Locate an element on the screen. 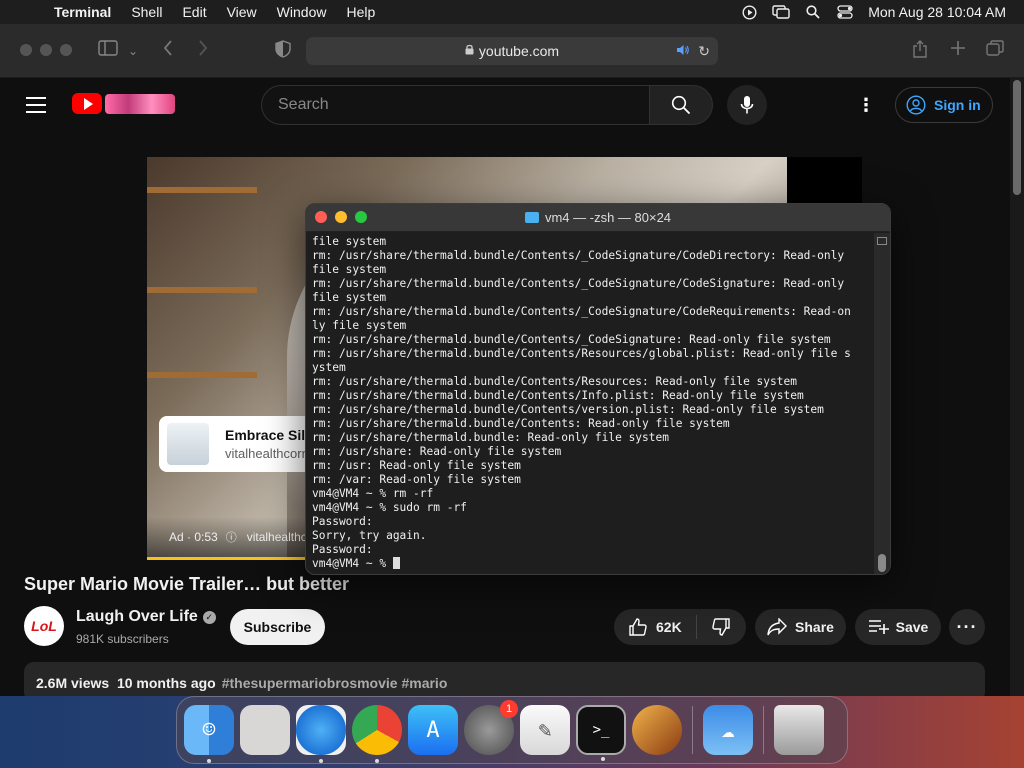 This screenshot has width=1024, height=768. menu-help: Help is located at coordinates (360, 12).